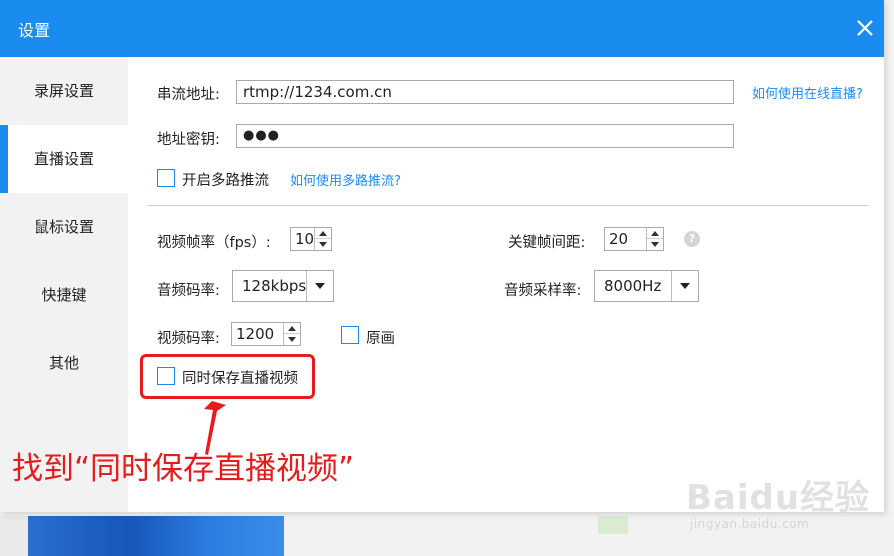  What do you see at coordinates (807, 92) in the screenshot?
I see `live-help-link: 如何使用在线直播?` at bounding box center [807, 92].